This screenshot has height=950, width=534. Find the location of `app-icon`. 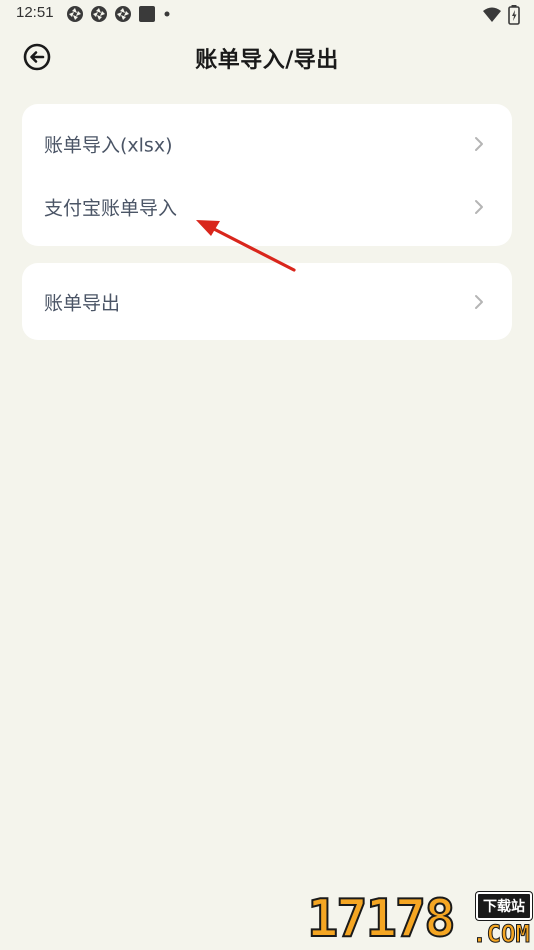

app-icon is located at coordinates (147, 14).